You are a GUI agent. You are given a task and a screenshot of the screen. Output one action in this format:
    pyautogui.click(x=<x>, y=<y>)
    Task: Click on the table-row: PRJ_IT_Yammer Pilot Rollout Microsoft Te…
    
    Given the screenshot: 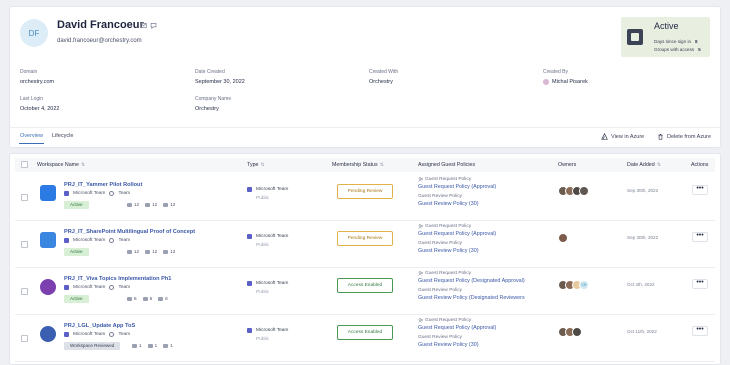 What is the action you would take?
    pyautogui.click(x=365, y=197)
    